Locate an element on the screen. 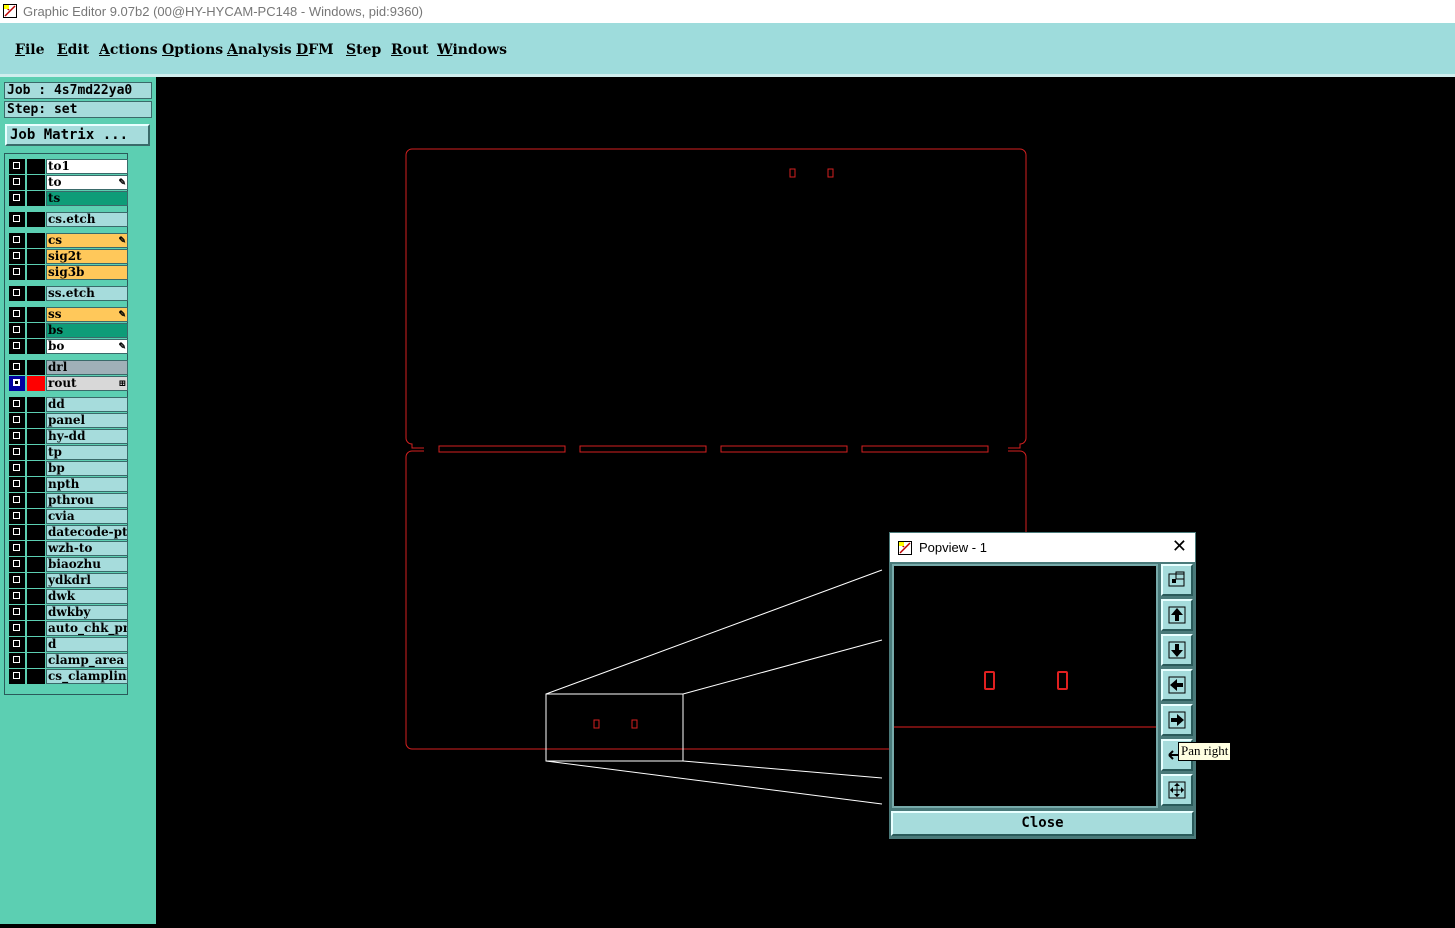  layer-row-drl: drl is located at coordinates (69, 367).